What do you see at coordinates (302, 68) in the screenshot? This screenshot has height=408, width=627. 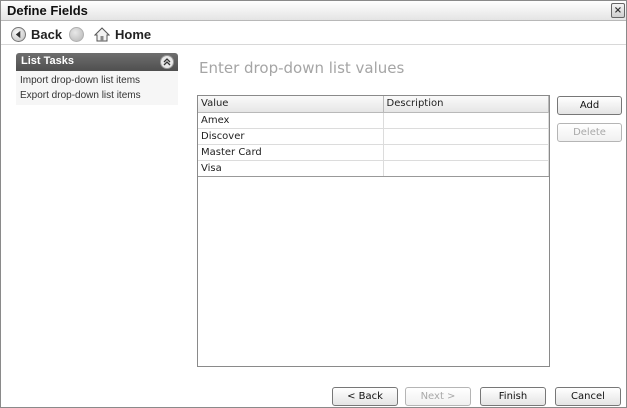 I see `page-title: Enter drop-down list values` at bounding box center [302, 68].